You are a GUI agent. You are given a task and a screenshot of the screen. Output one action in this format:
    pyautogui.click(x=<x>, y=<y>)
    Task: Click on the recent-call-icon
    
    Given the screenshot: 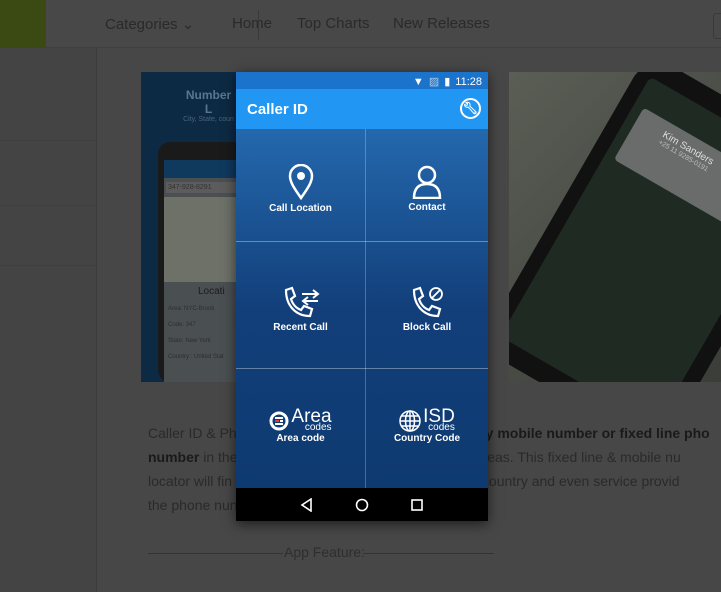 What is the action you would take?
    pyautogui.click(x=302, y=301)
    